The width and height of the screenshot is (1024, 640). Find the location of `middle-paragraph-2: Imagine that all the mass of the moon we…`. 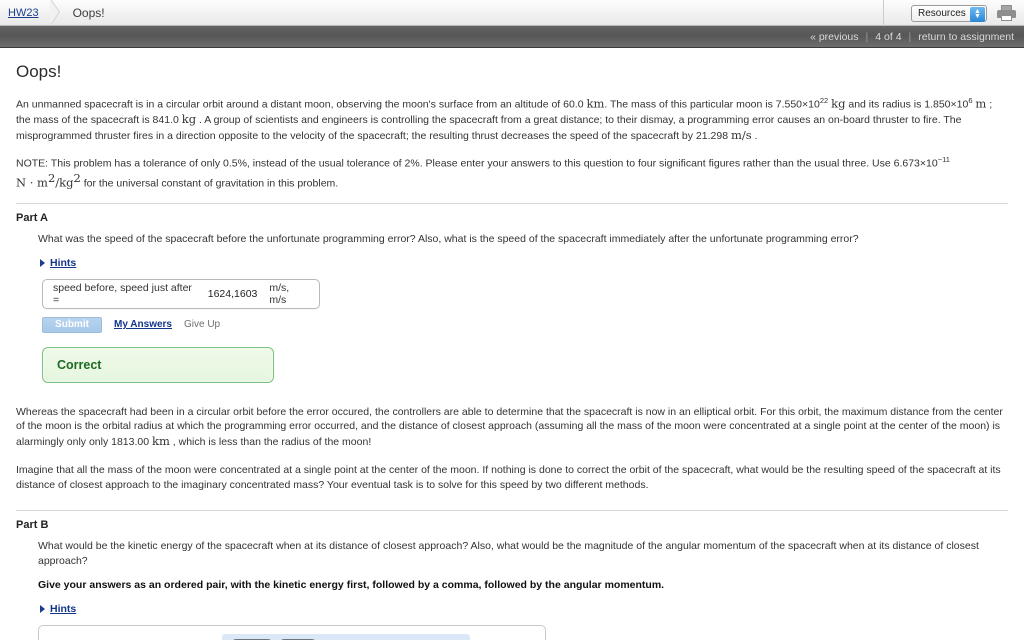

middle-paragraph-2: Imagine that all the mass of the moon we… is located at coordinates (508, 477).